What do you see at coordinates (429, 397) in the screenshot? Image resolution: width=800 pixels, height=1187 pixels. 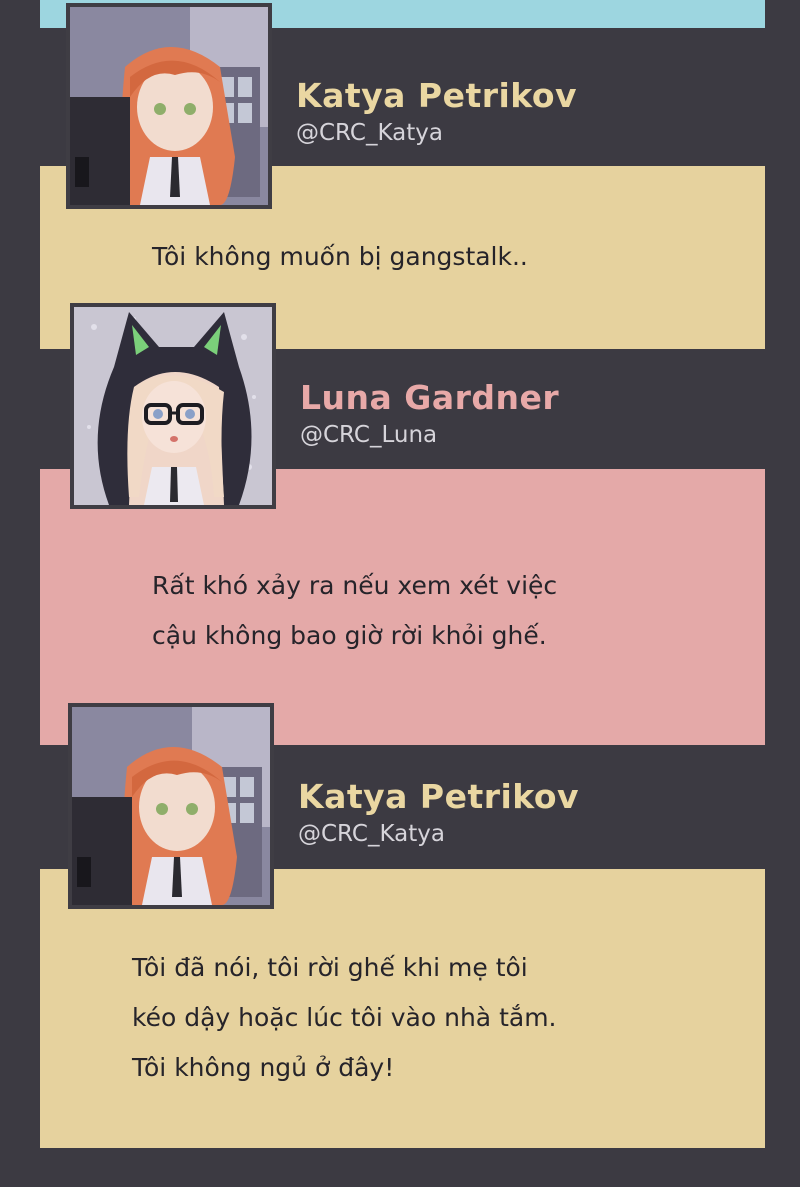 I see `author-name: Luna Gardner` at bounding box center [429, 397].